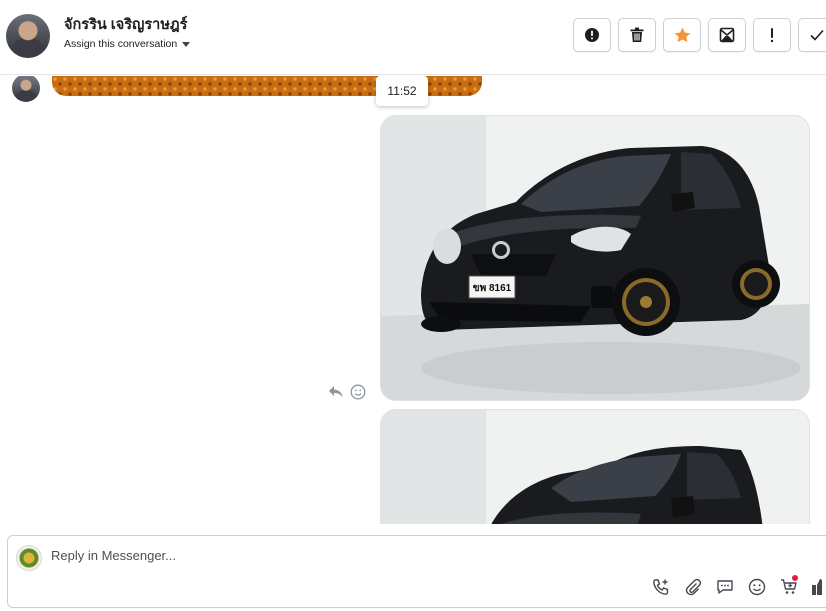 The height and width of the screenshot is (611, 826). What do you see at coordinates (416, 571) in the screenshot?
I see `reply-composer` at bounding box center [416, 571].